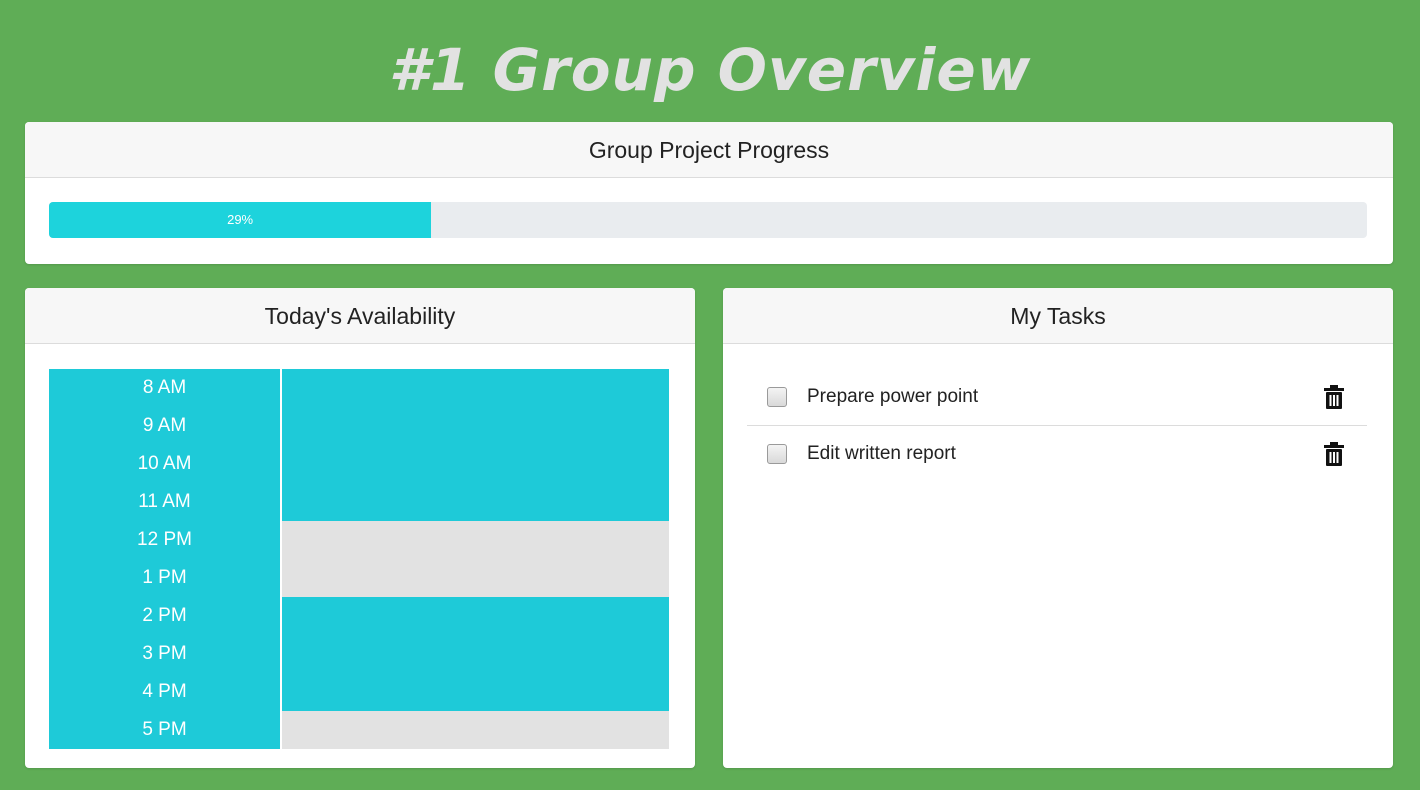 This screenshot has height=790, width=1420. I want to click on task-label: Edit written report, so click(881, 453).